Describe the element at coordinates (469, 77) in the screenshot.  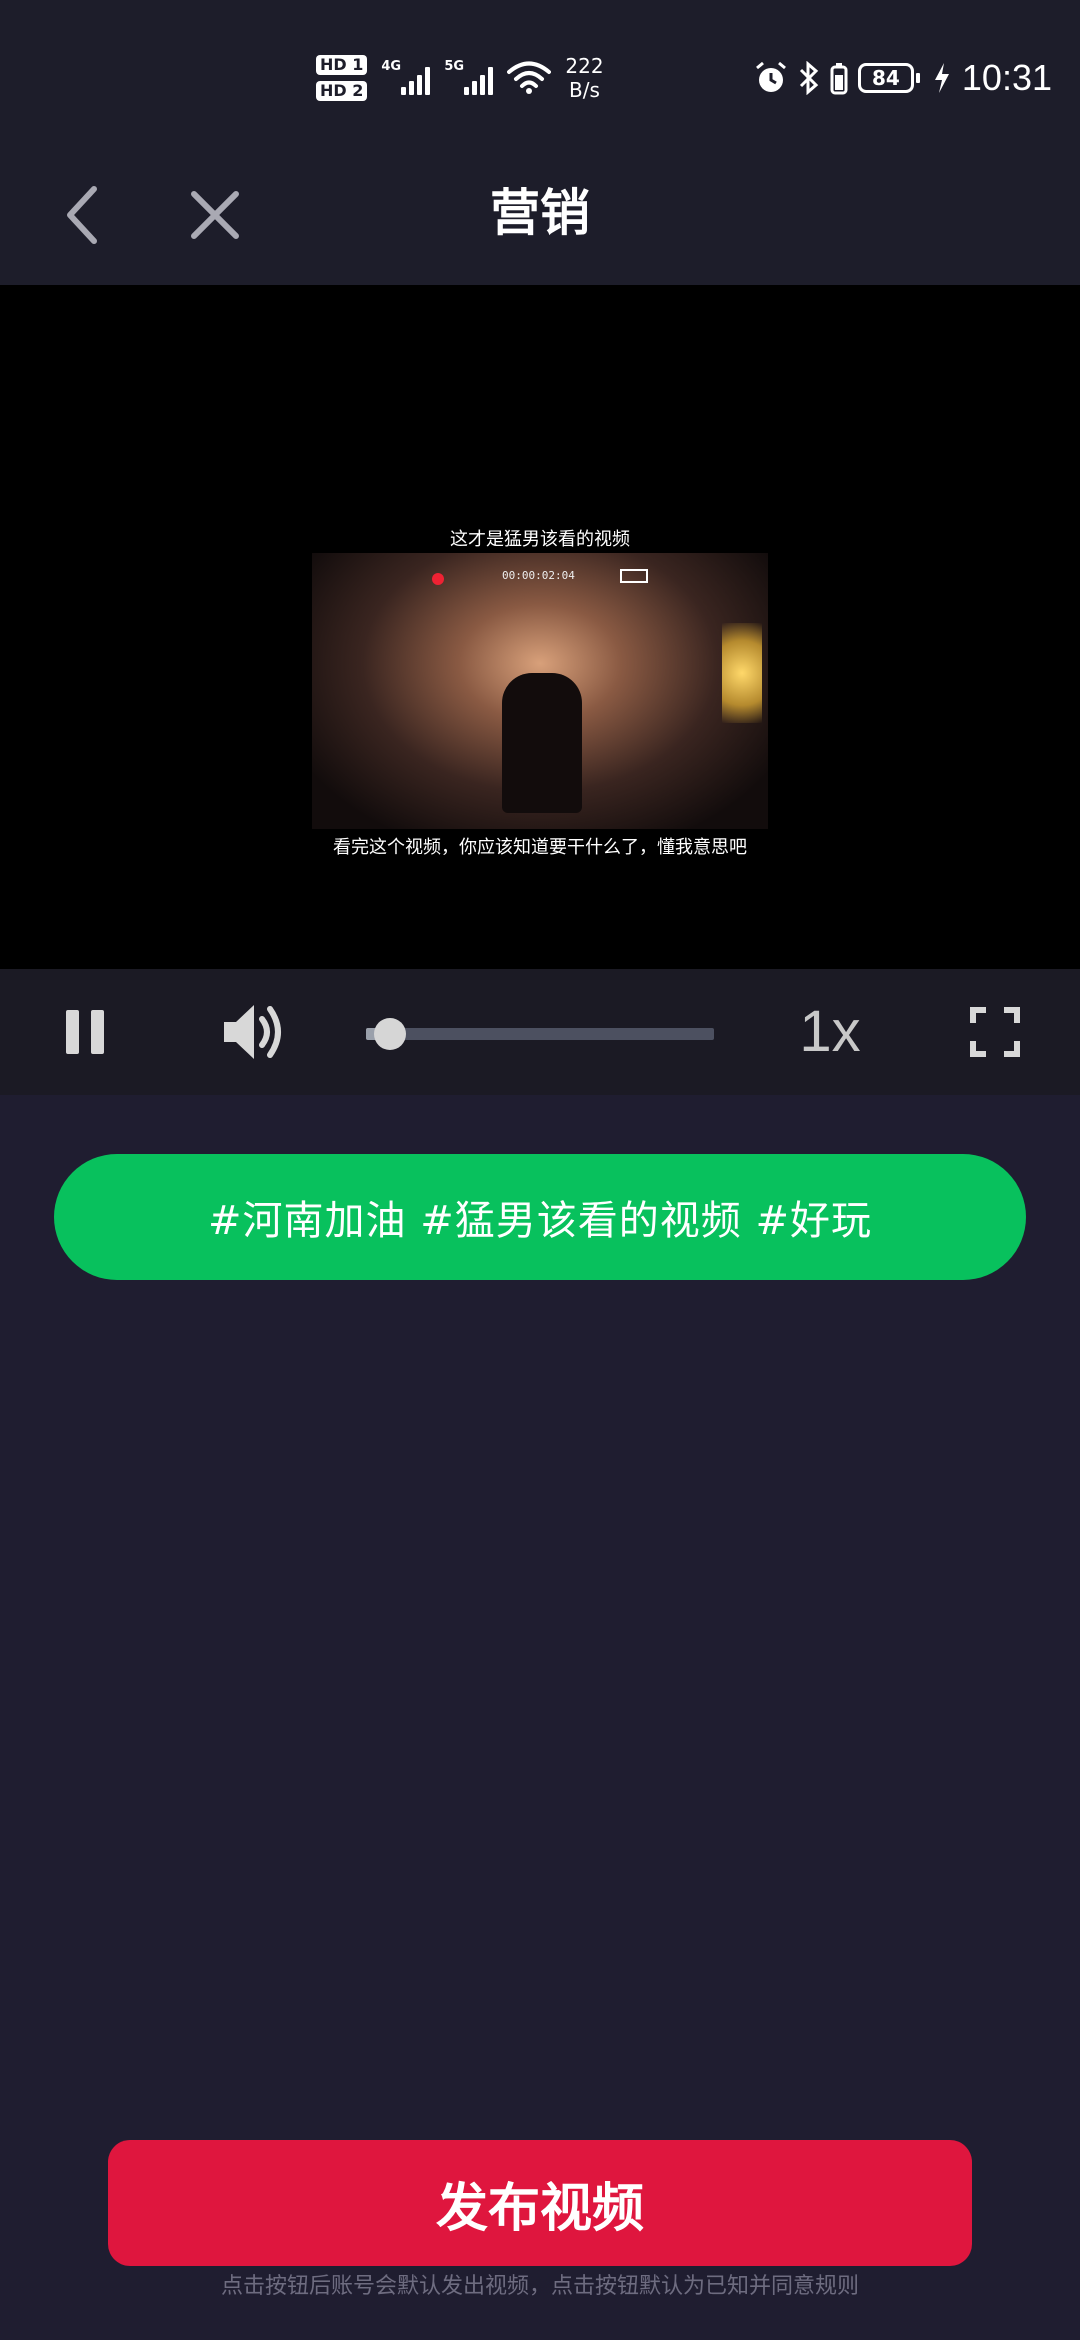
I see `signal-icon-2: 5G` at that location.